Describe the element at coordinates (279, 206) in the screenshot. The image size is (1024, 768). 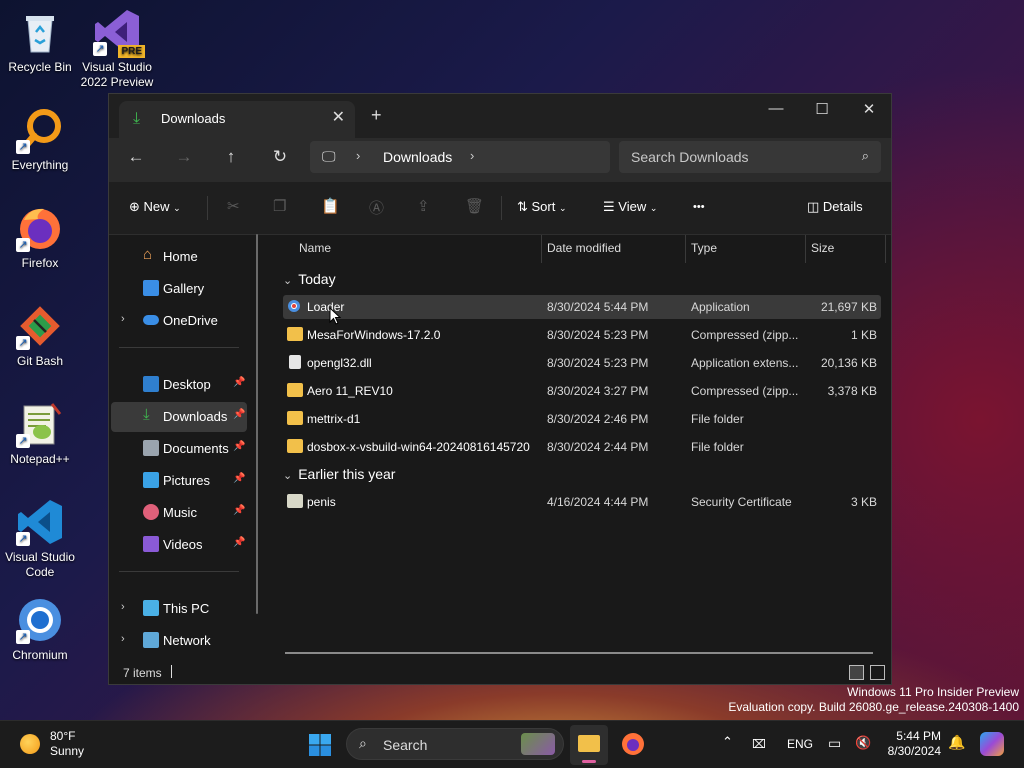
I see `copy-icon: ❐` at that location.